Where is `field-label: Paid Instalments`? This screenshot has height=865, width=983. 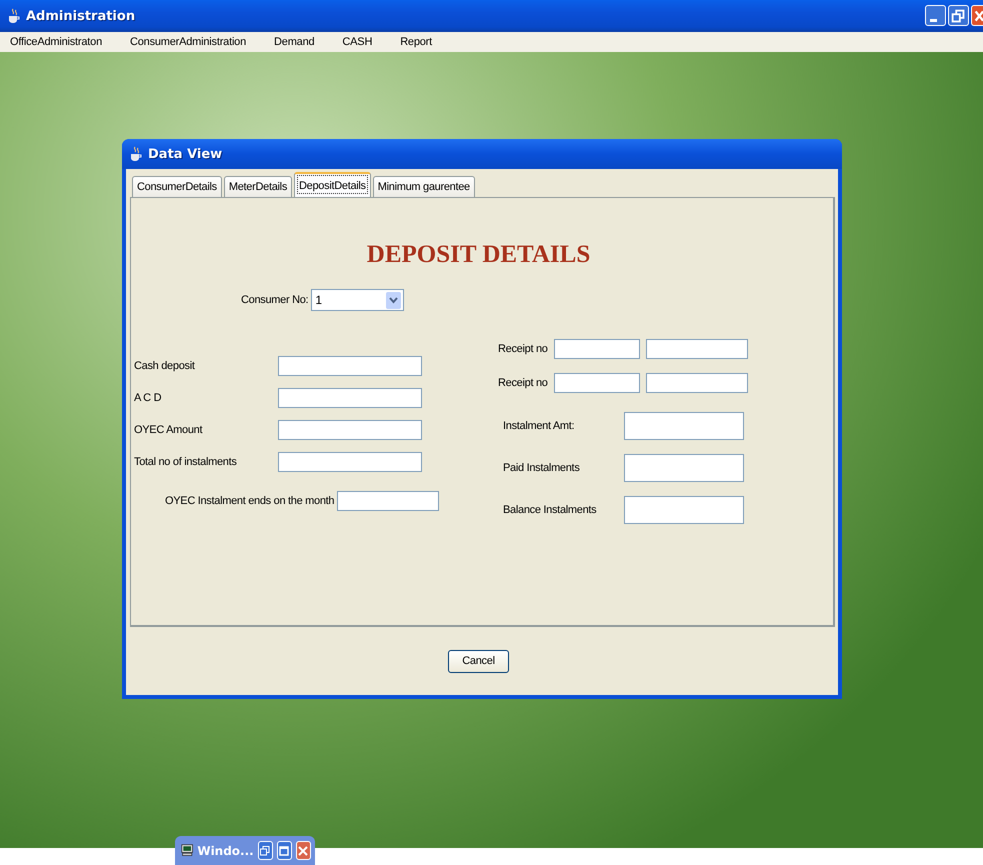
field-label: Paid Instalments is located at coordinates (542, 468).